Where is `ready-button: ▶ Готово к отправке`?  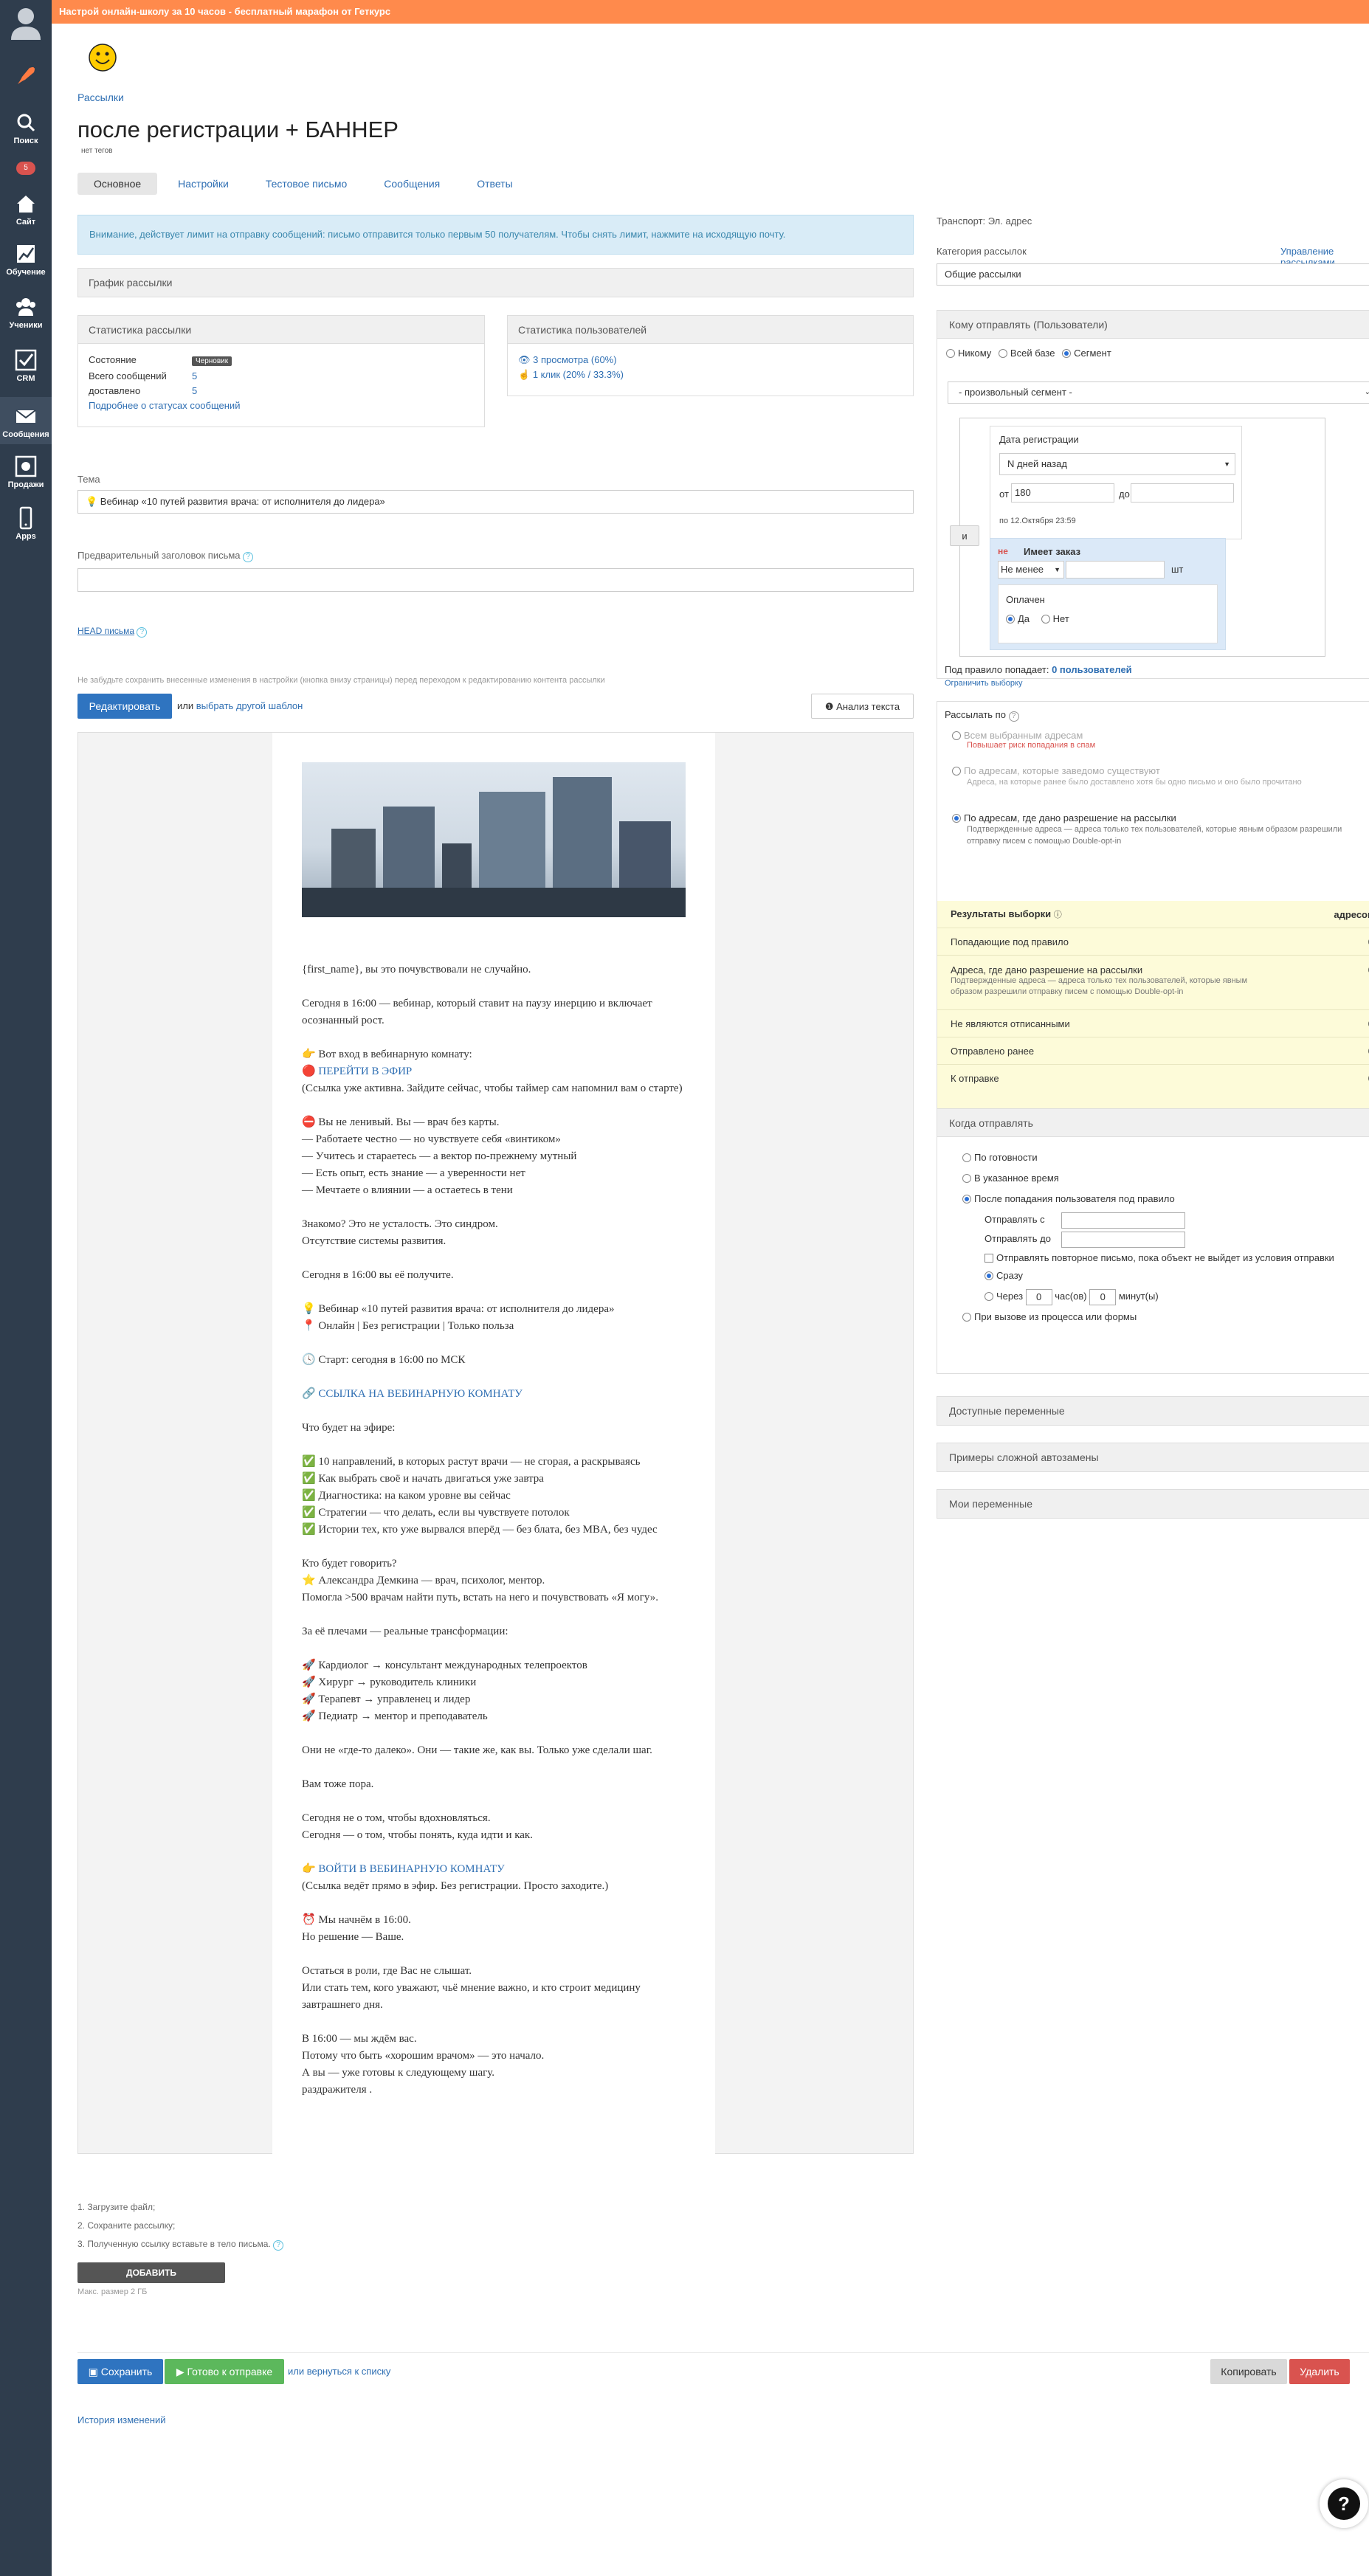
ready-button: ▶ Готово к отправке is located at coordinates (224, 2371).